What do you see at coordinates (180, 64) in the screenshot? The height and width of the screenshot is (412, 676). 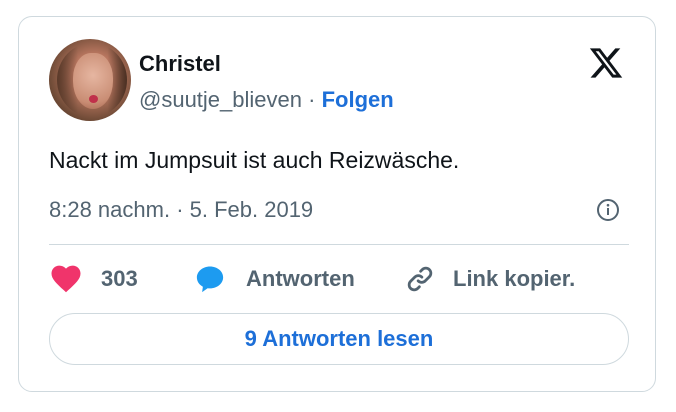 I see `author-name: Christel` at bounding box center [180, 64].